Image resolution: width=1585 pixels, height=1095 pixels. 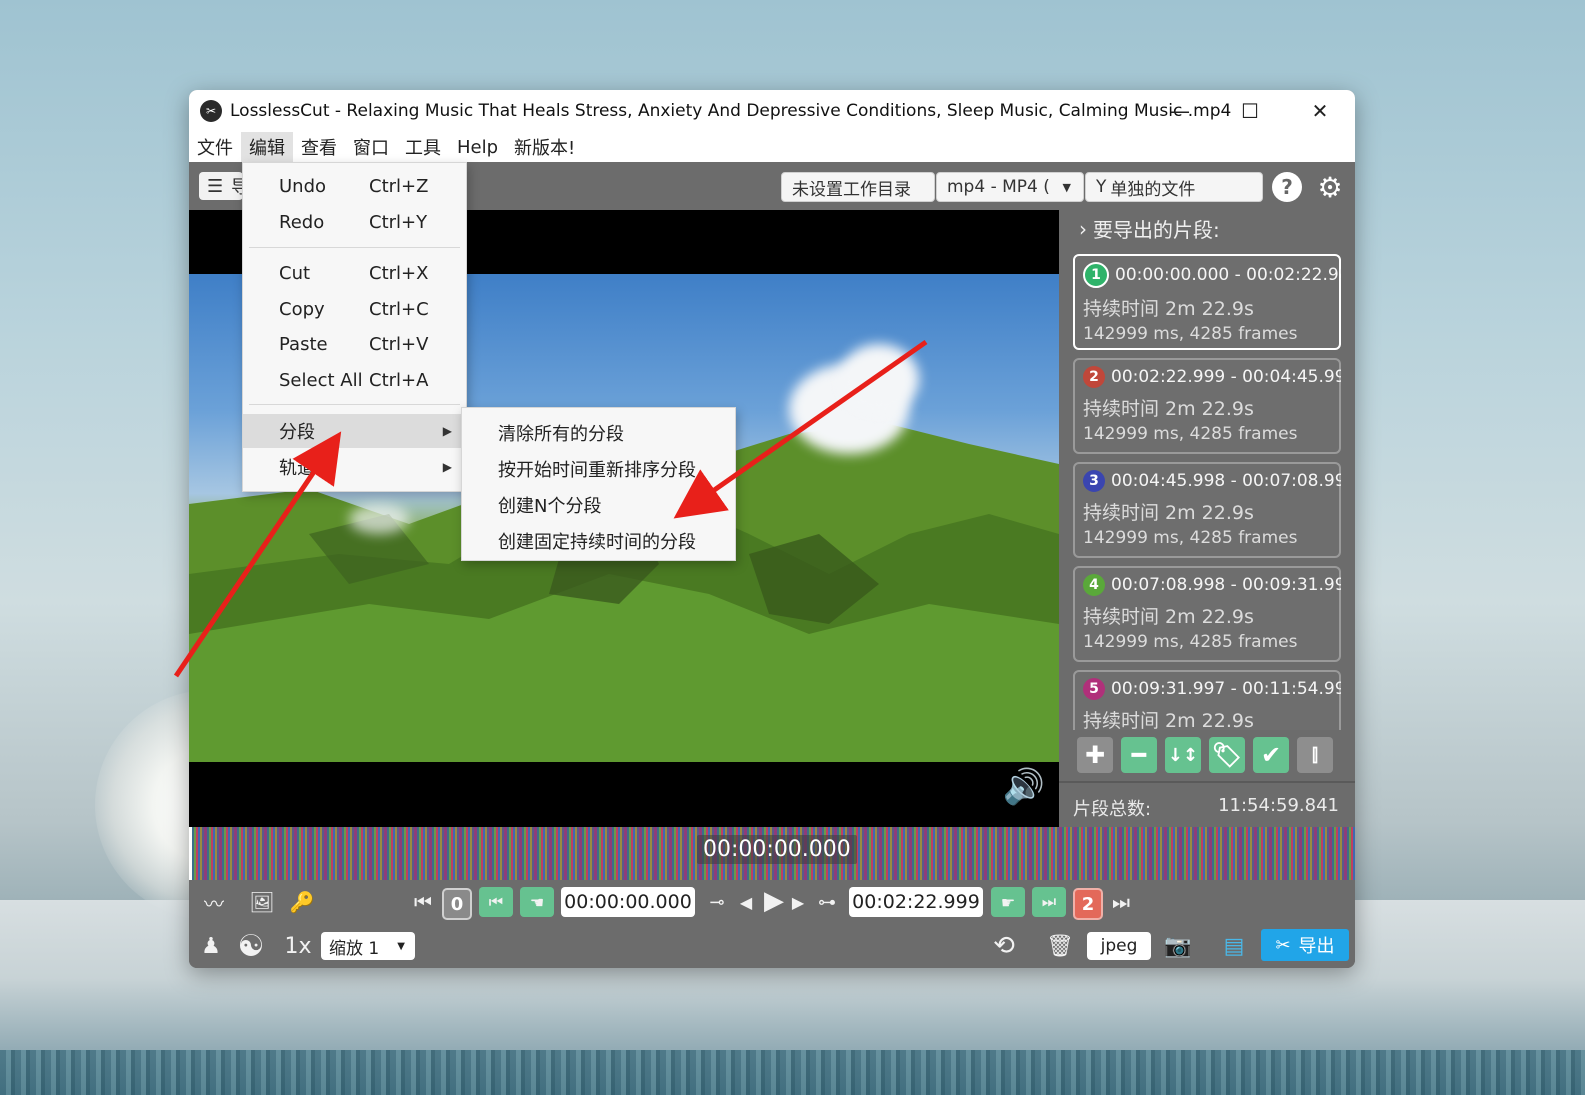 What do you see at coordinates (1234, 946) in the screenshot?
I see `calendar-icon: ▤` at bounding box center [1234, 946].